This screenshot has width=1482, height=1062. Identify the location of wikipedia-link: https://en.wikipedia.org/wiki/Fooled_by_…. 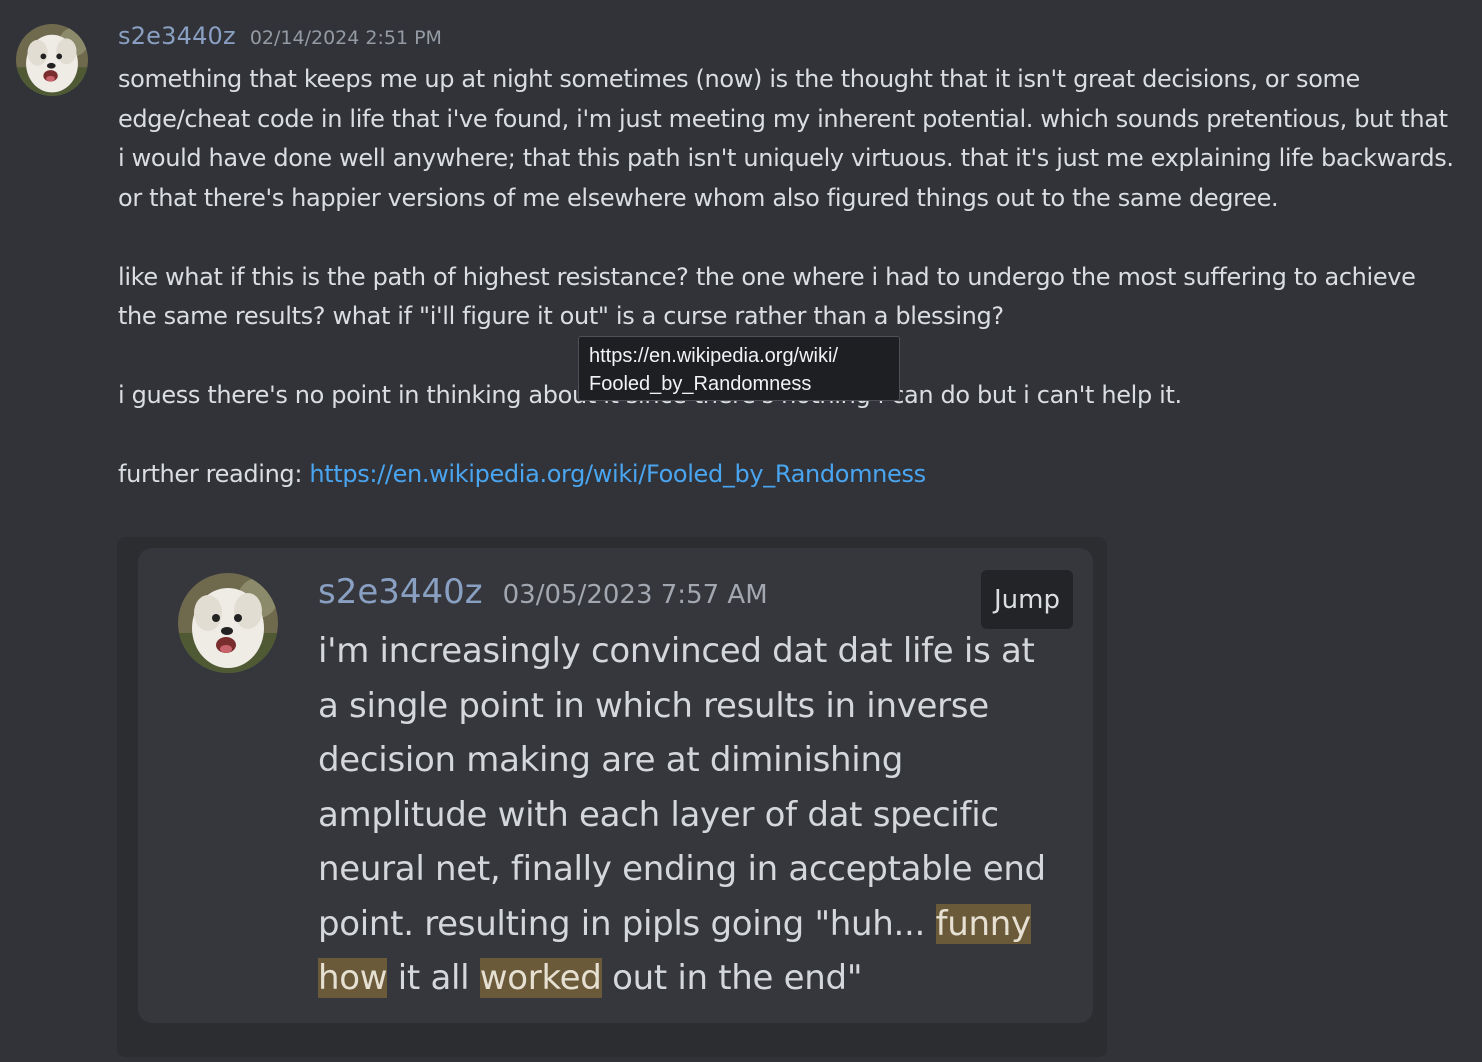
(617, 474).